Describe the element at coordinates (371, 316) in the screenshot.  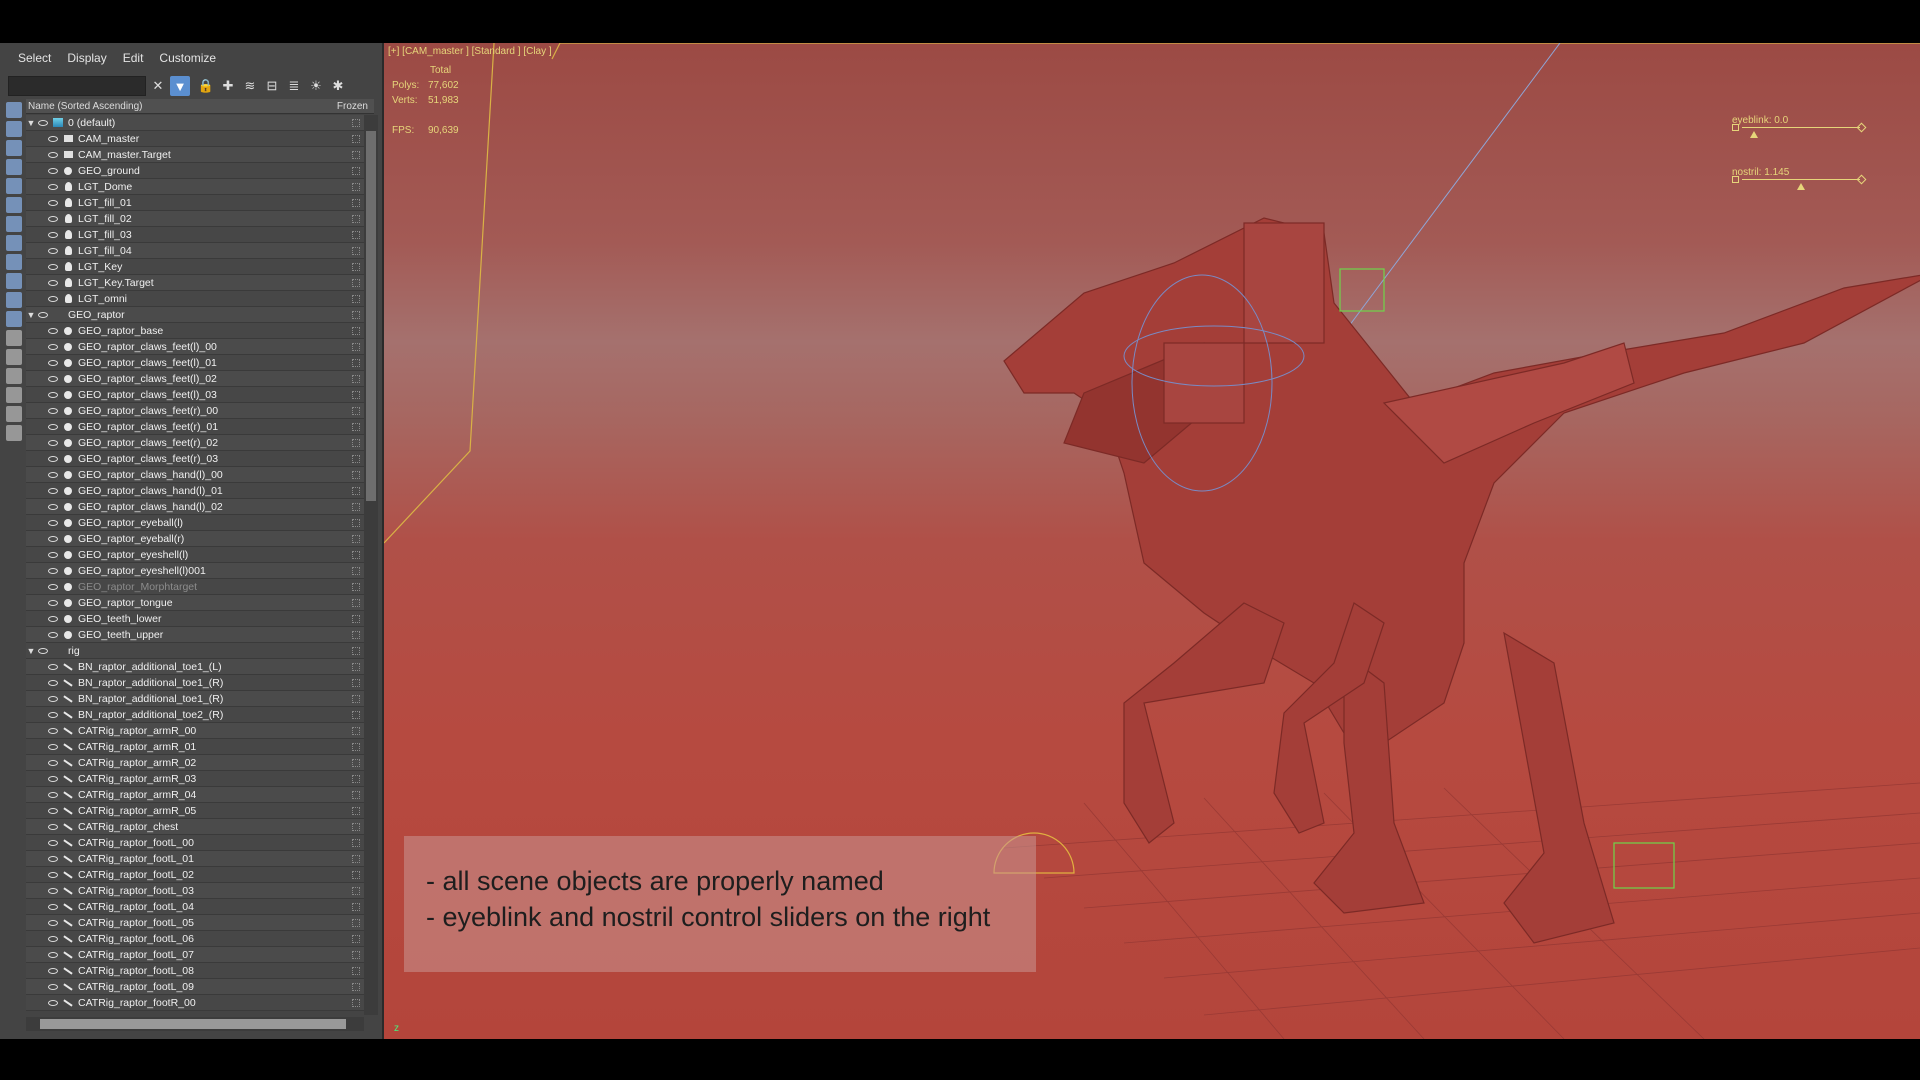
I see `vertical-scroll-thumb` at that location.